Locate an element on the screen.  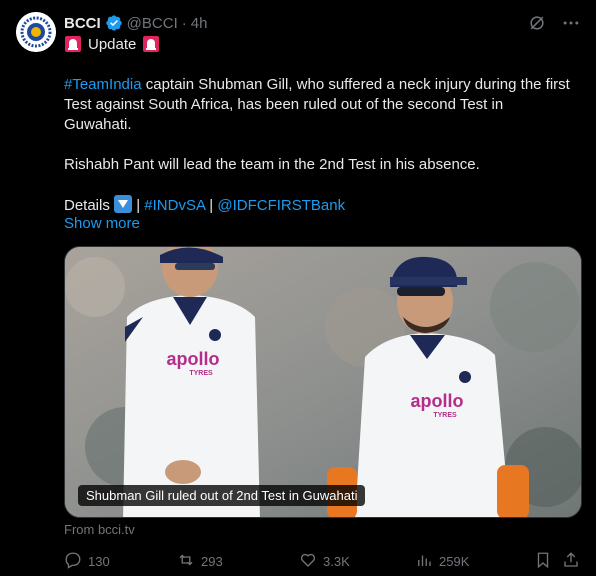
views-button: 259K is located at coordinates (442, 561).